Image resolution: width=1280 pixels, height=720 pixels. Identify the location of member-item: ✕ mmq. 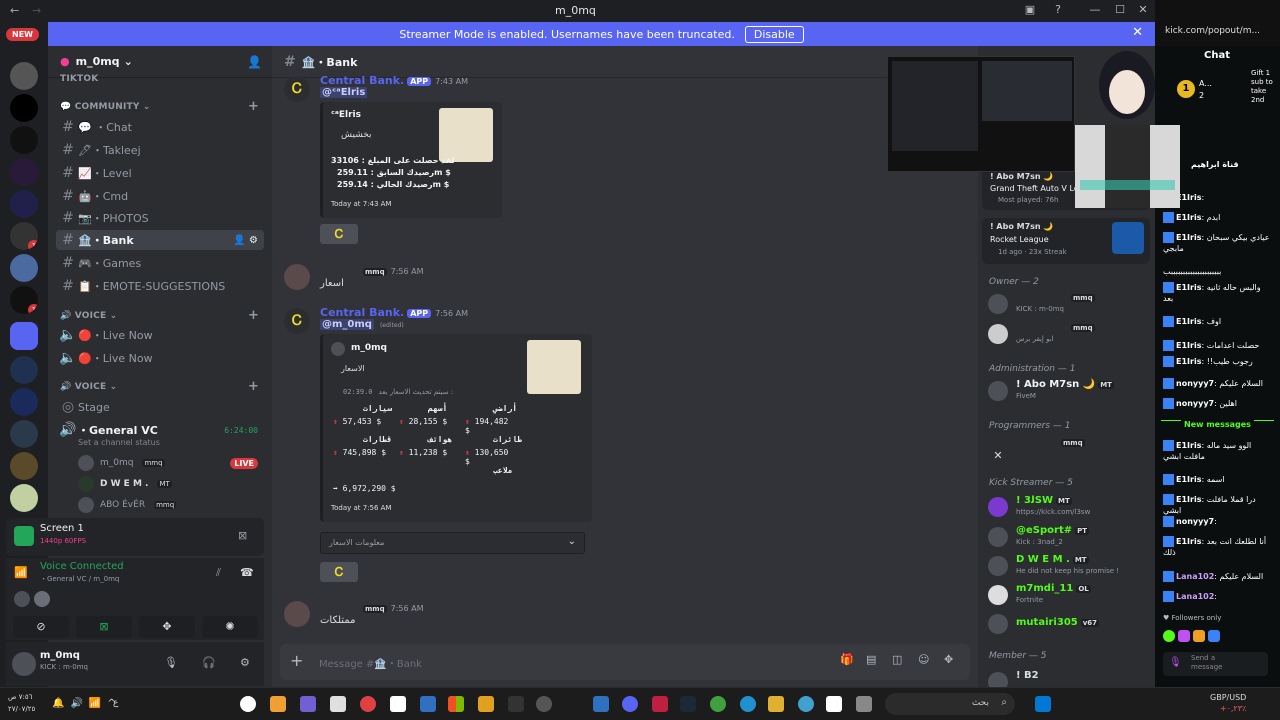
(1068, 449).